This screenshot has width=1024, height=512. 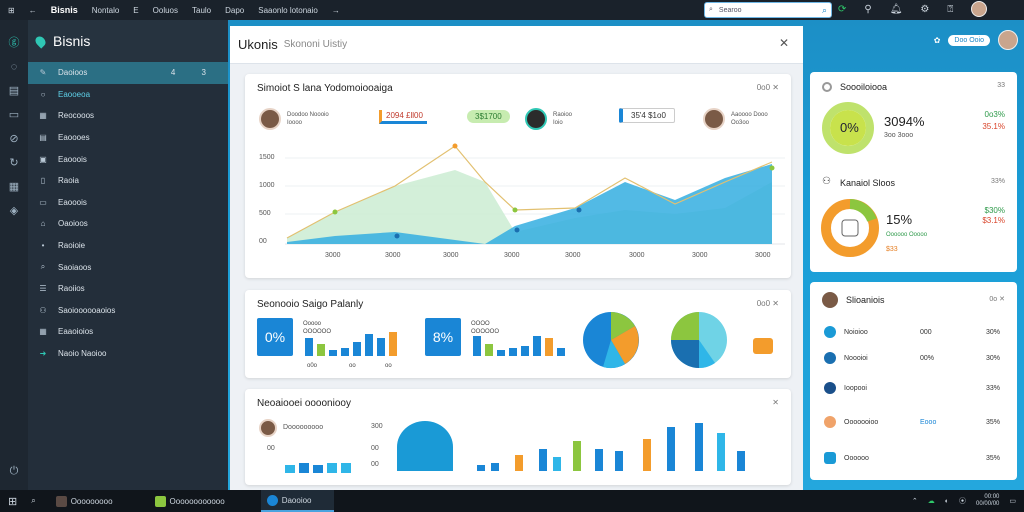 What do you see at coordinates (1012, 501) in the screenshot?
I see `notification-center-icon: ▭` at bounding box center [1012, 501].